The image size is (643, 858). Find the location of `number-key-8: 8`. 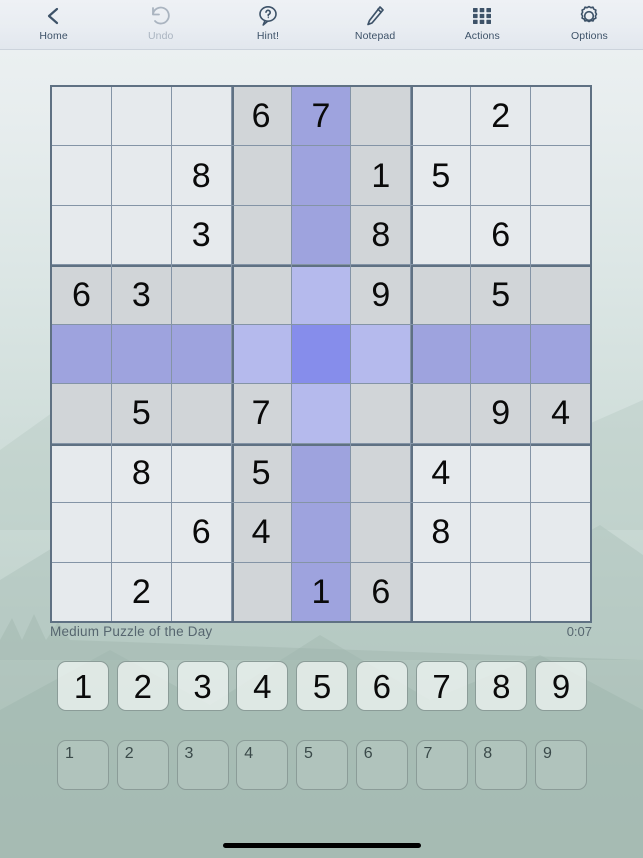

number-key-8: 8 is located at coordinates (501, 686).